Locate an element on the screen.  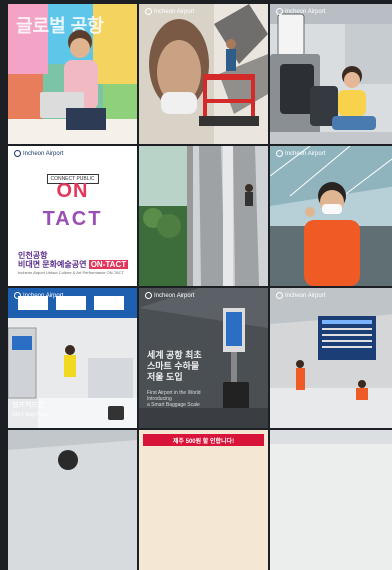
child-luggage-photo is located at coordinates (331, 74).